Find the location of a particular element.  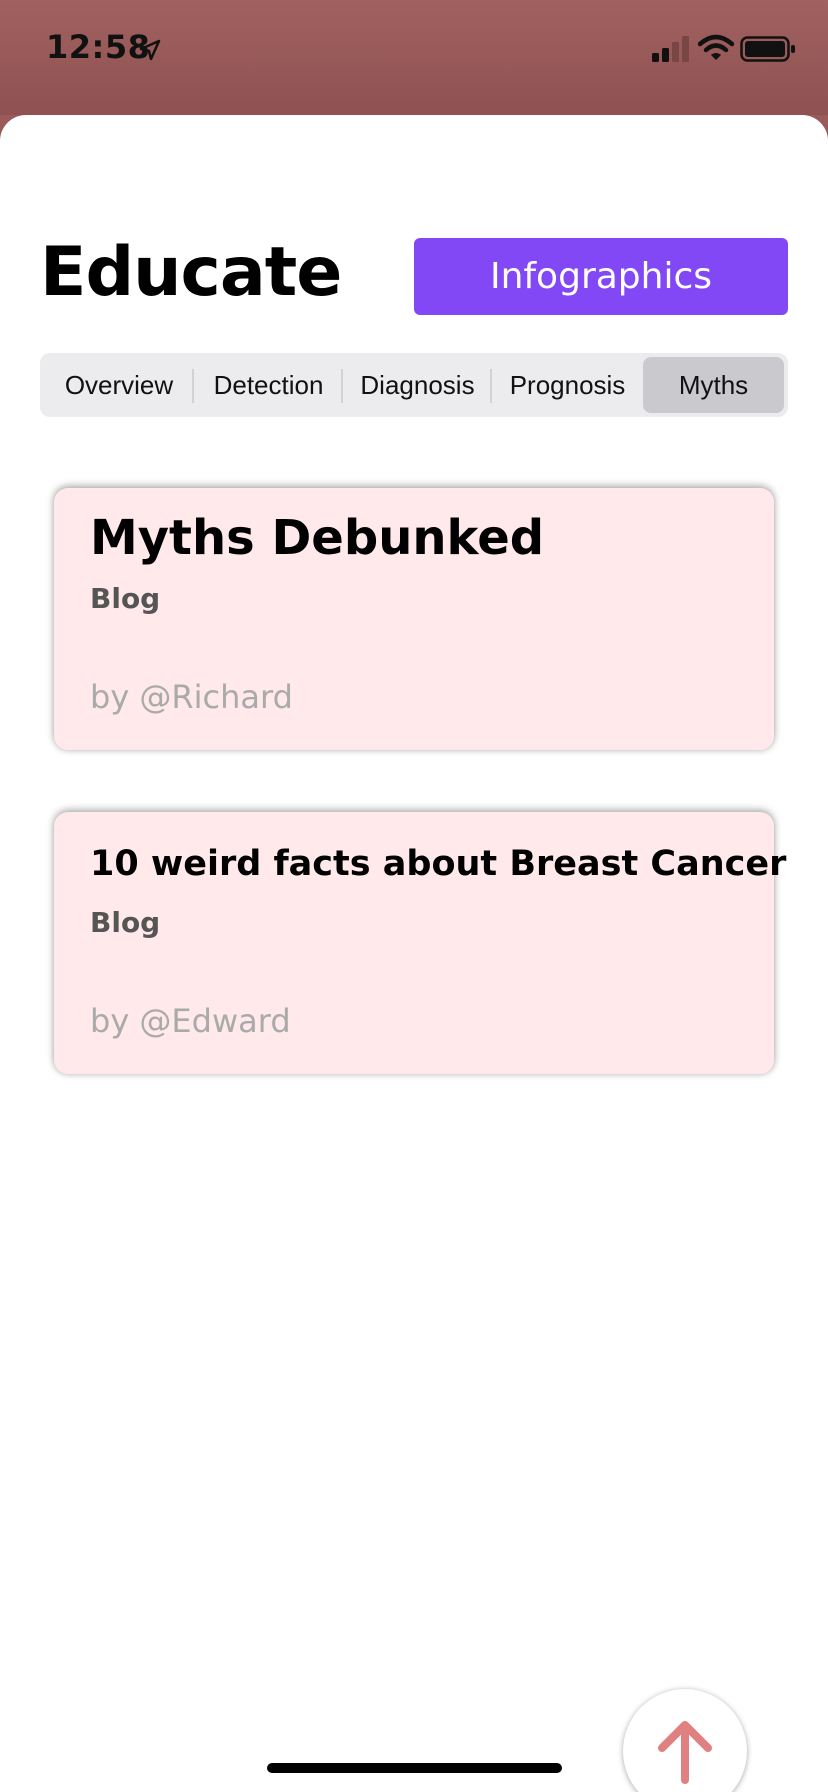

card-title: Myths Debunked is located at coordinates (317, 538).